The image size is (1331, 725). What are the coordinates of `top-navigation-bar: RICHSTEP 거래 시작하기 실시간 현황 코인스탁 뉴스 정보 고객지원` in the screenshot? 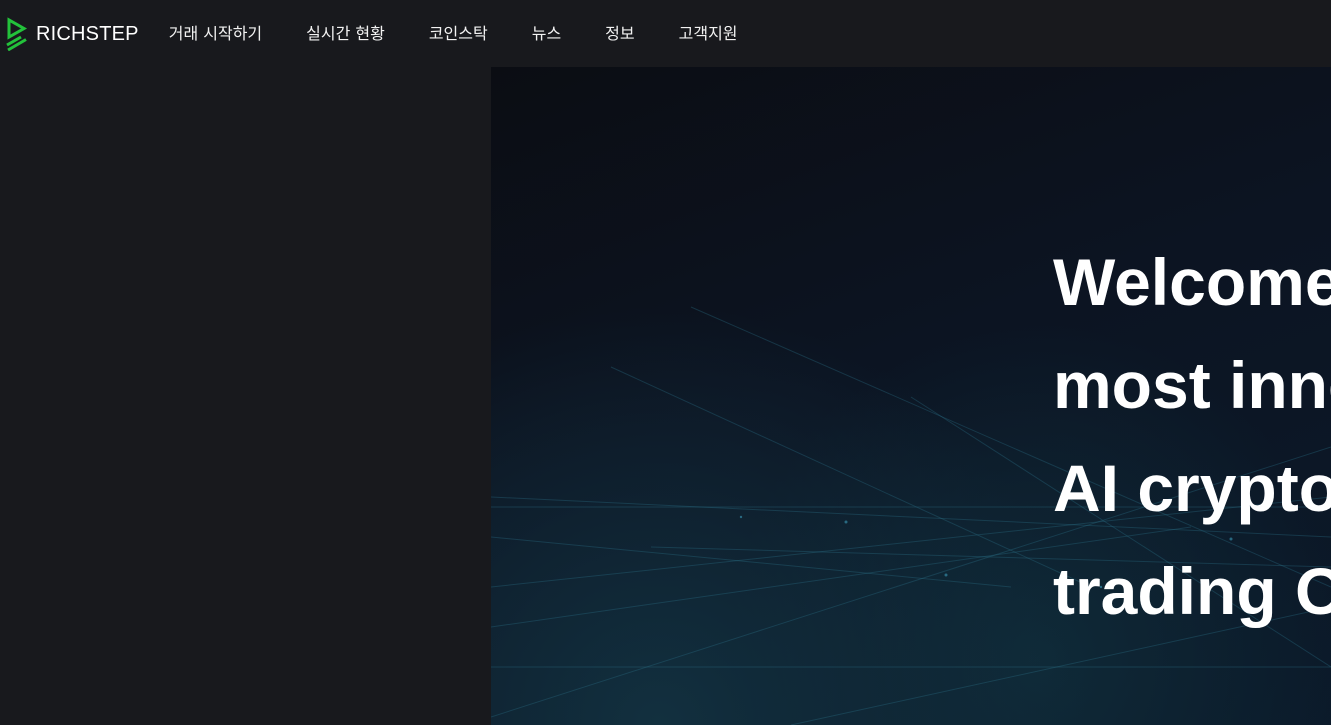 It's located at (665, 33).